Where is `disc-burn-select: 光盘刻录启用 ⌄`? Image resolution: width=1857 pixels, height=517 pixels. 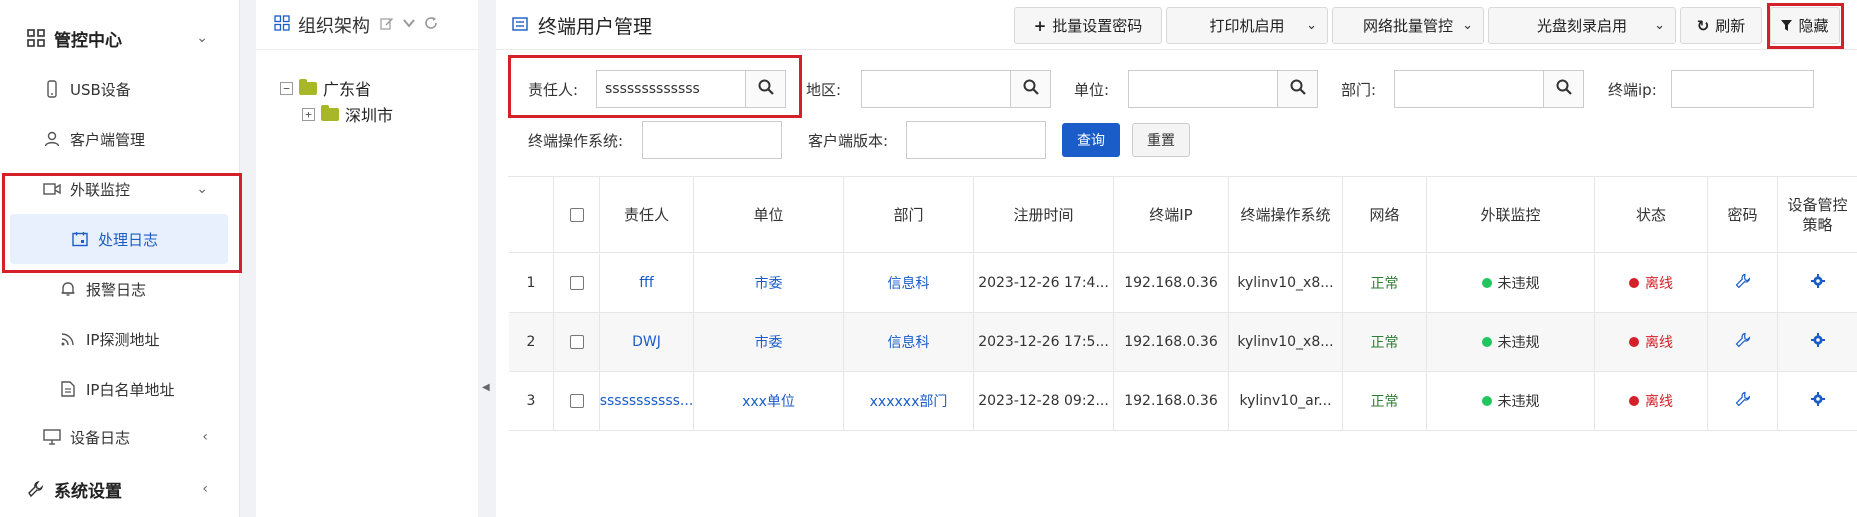
disc-burn-select: 光盘刻录启用 ⌄ is located at coordinates (1582, 25).